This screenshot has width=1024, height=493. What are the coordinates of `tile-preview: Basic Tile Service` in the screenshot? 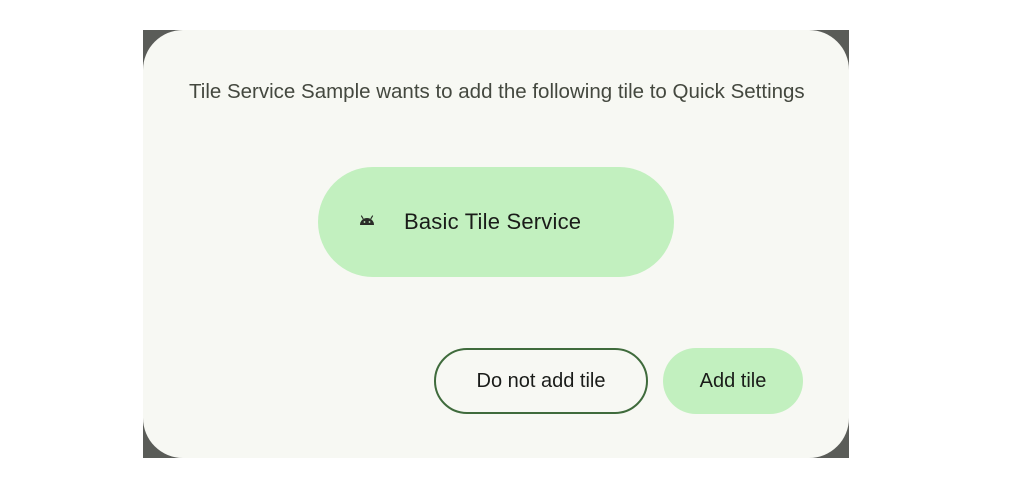 It's located at (496, 222).